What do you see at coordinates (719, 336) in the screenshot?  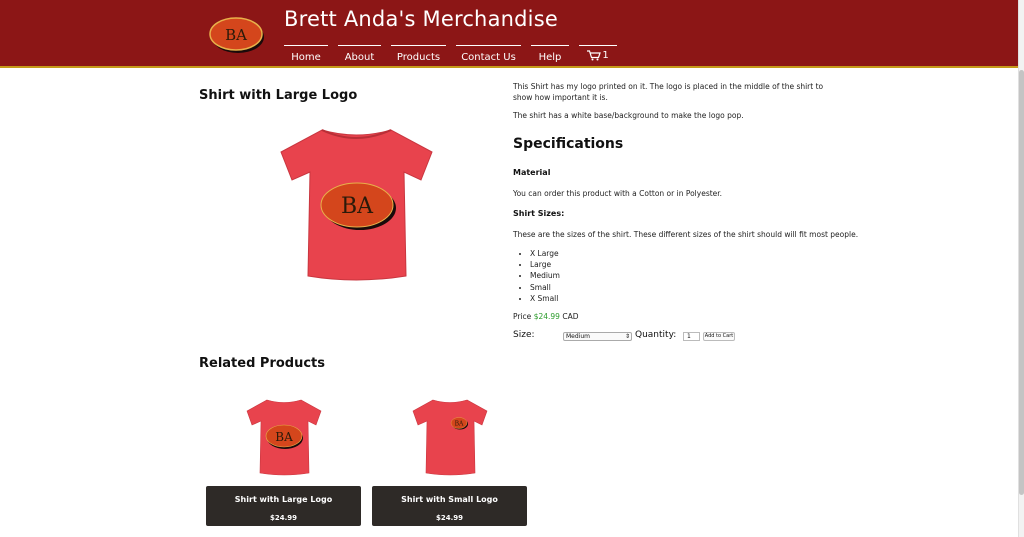 I see `add-to-cart-button: Add to Cart` at bounding box center [719, 336].